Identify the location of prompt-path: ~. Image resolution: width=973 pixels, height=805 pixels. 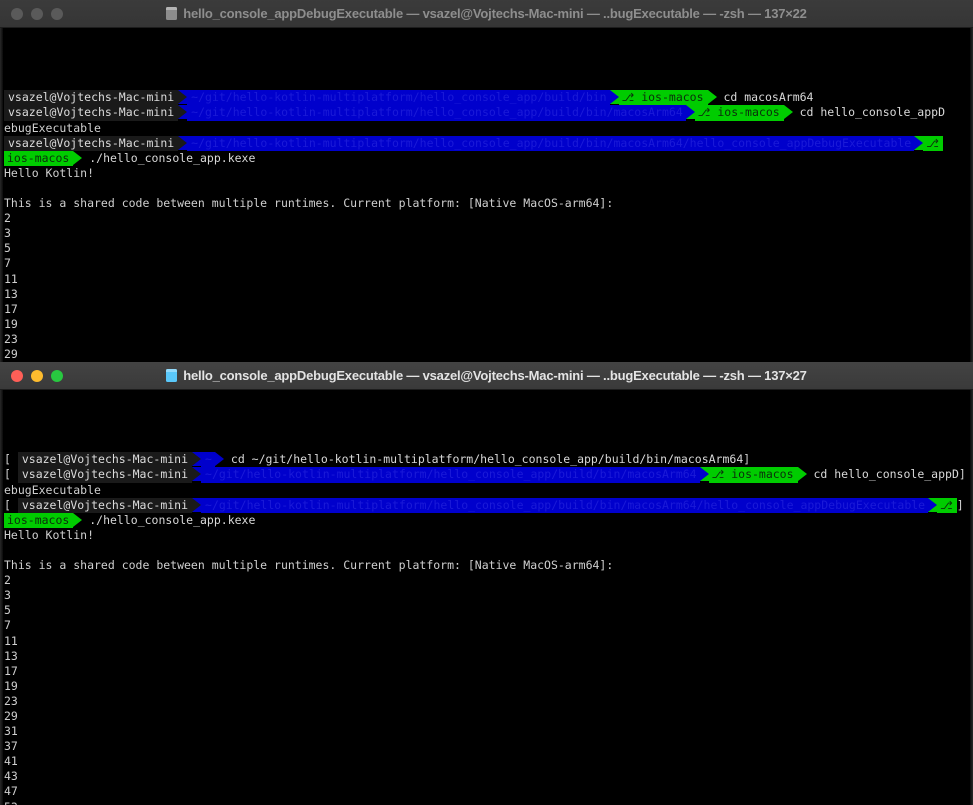
(208, 460).